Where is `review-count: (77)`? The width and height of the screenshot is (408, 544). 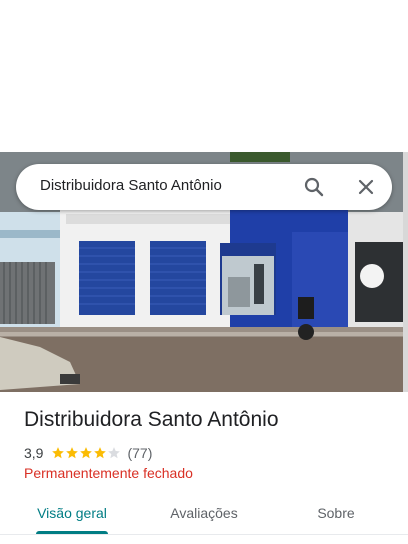 review-count: (77) is located at coordinates (139, 453).